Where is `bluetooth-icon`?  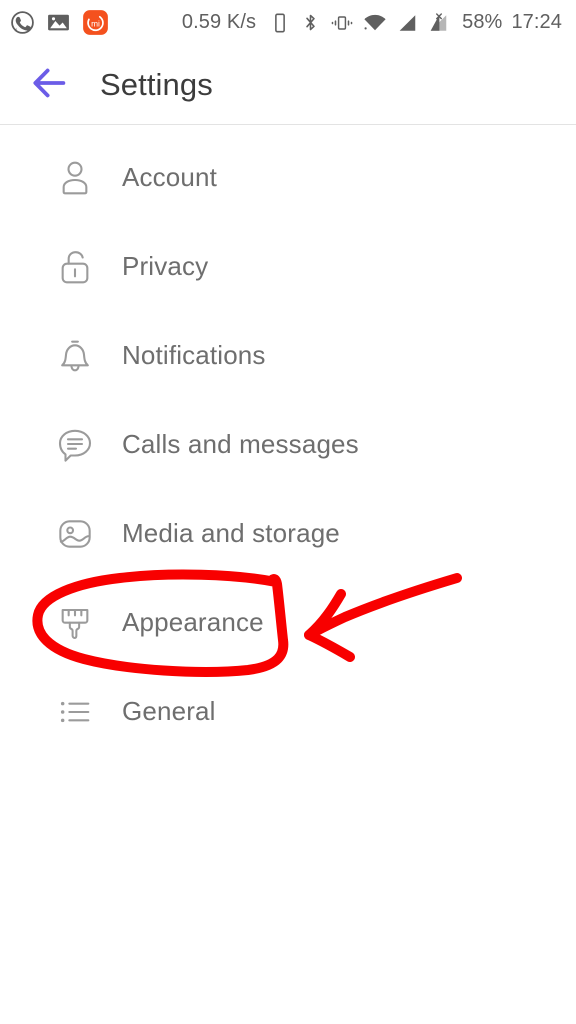
bluetooth-icon is located at coordinates (310, 22).